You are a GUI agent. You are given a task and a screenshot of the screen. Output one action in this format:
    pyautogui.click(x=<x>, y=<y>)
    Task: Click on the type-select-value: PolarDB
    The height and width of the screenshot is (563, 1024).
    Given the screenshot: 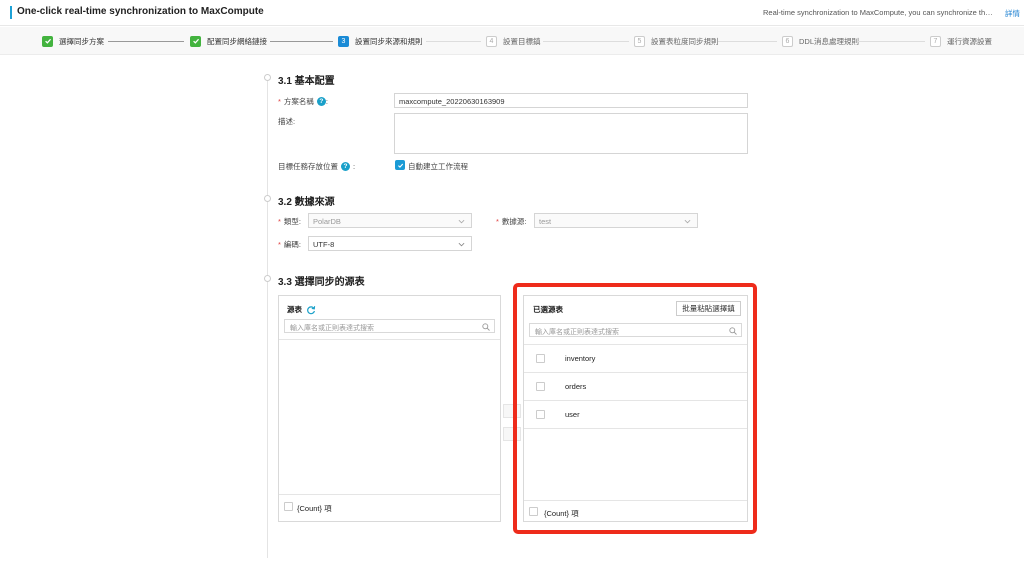 What is the action you would take?
    pyautogui.click(x=327, y=221)
    